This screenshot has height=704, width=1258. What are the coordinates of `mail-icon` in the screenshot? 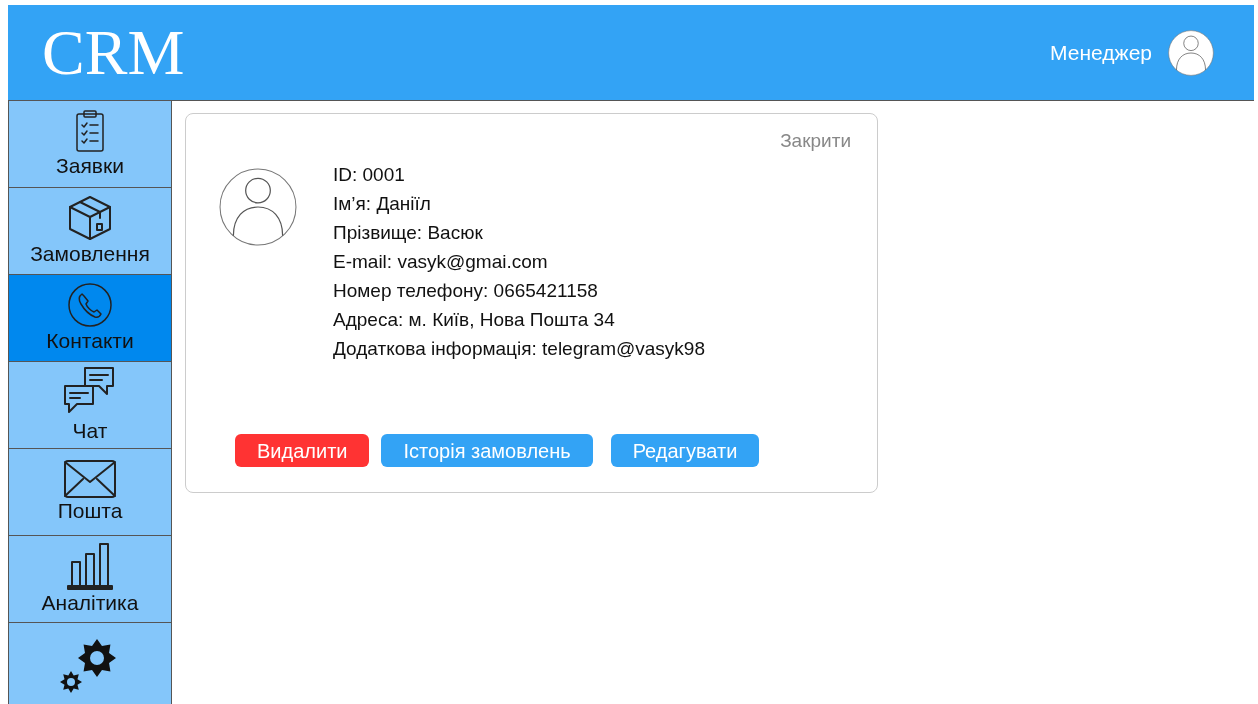 It's located at (90, 478).